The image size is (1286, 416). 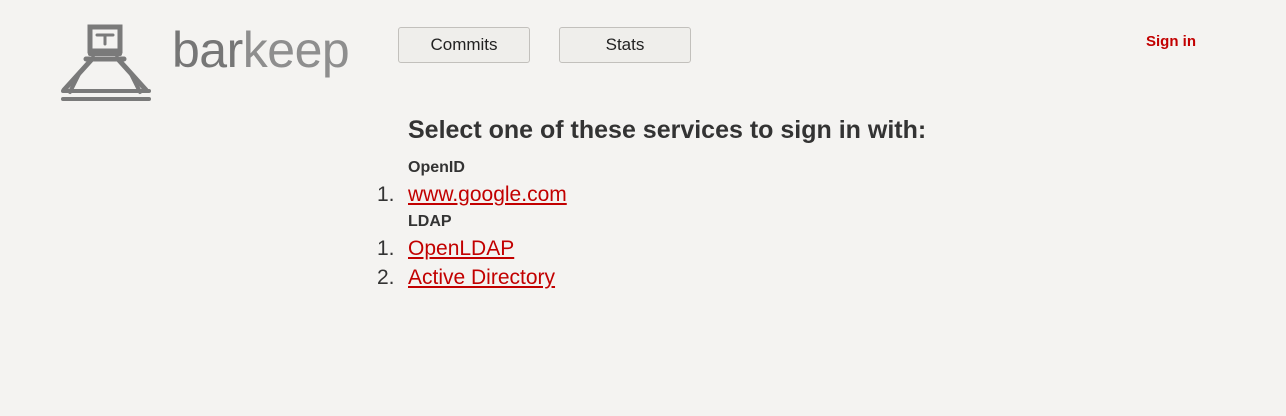 What do you see at coordinates (651, 248) in the screenshot?
I see `list-item: 1. OpenLDAP` at bounding box center [651, 248].